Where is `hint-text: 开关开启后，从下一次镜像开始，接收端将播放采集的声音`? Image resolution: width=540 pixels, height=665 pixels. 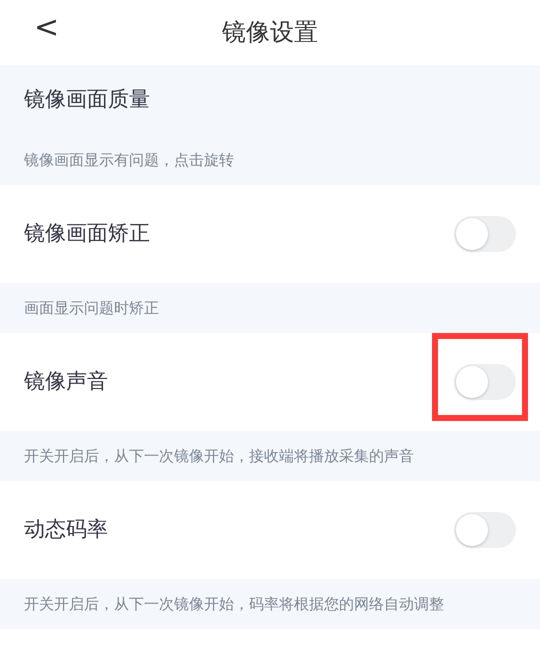 hint-text: 开关开启后，从下一次镜像开始，接收端将播放采集的声音 is located at coordinates (219, 456).